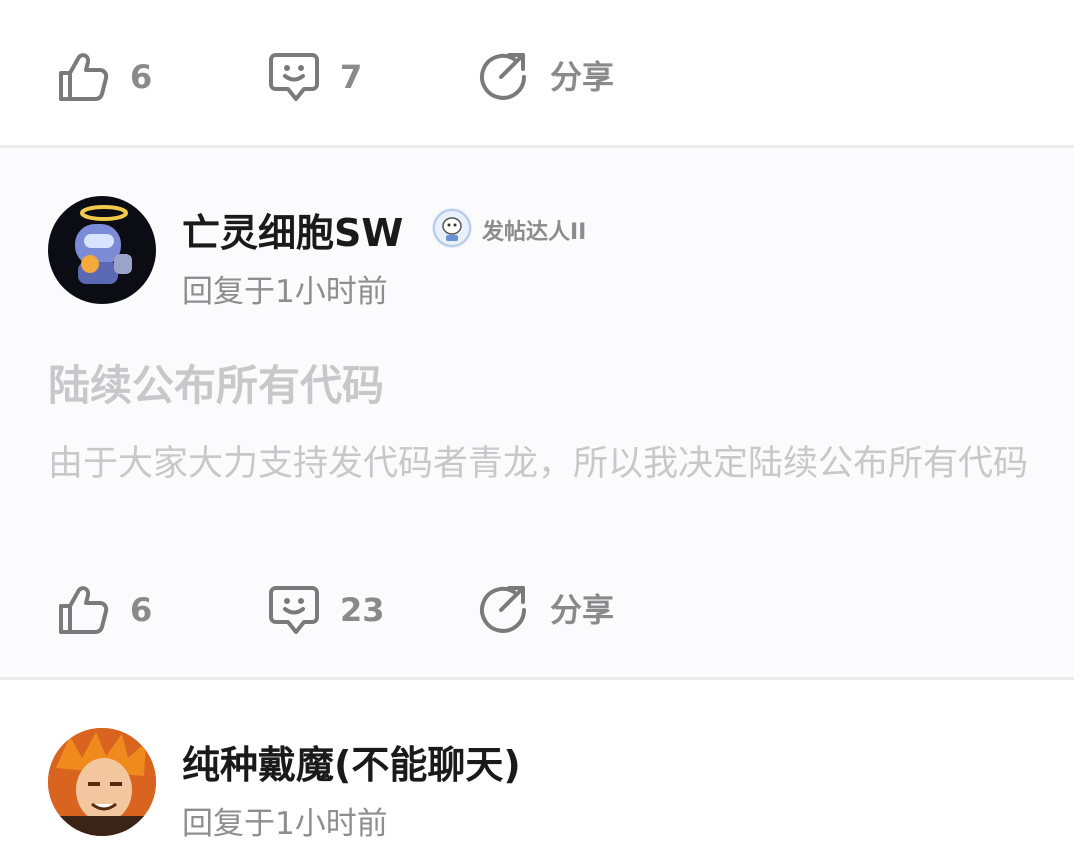 The image size is (1074, 843). I want to click on username: 纯种戴魔(不能聊天), so click(351, 761).